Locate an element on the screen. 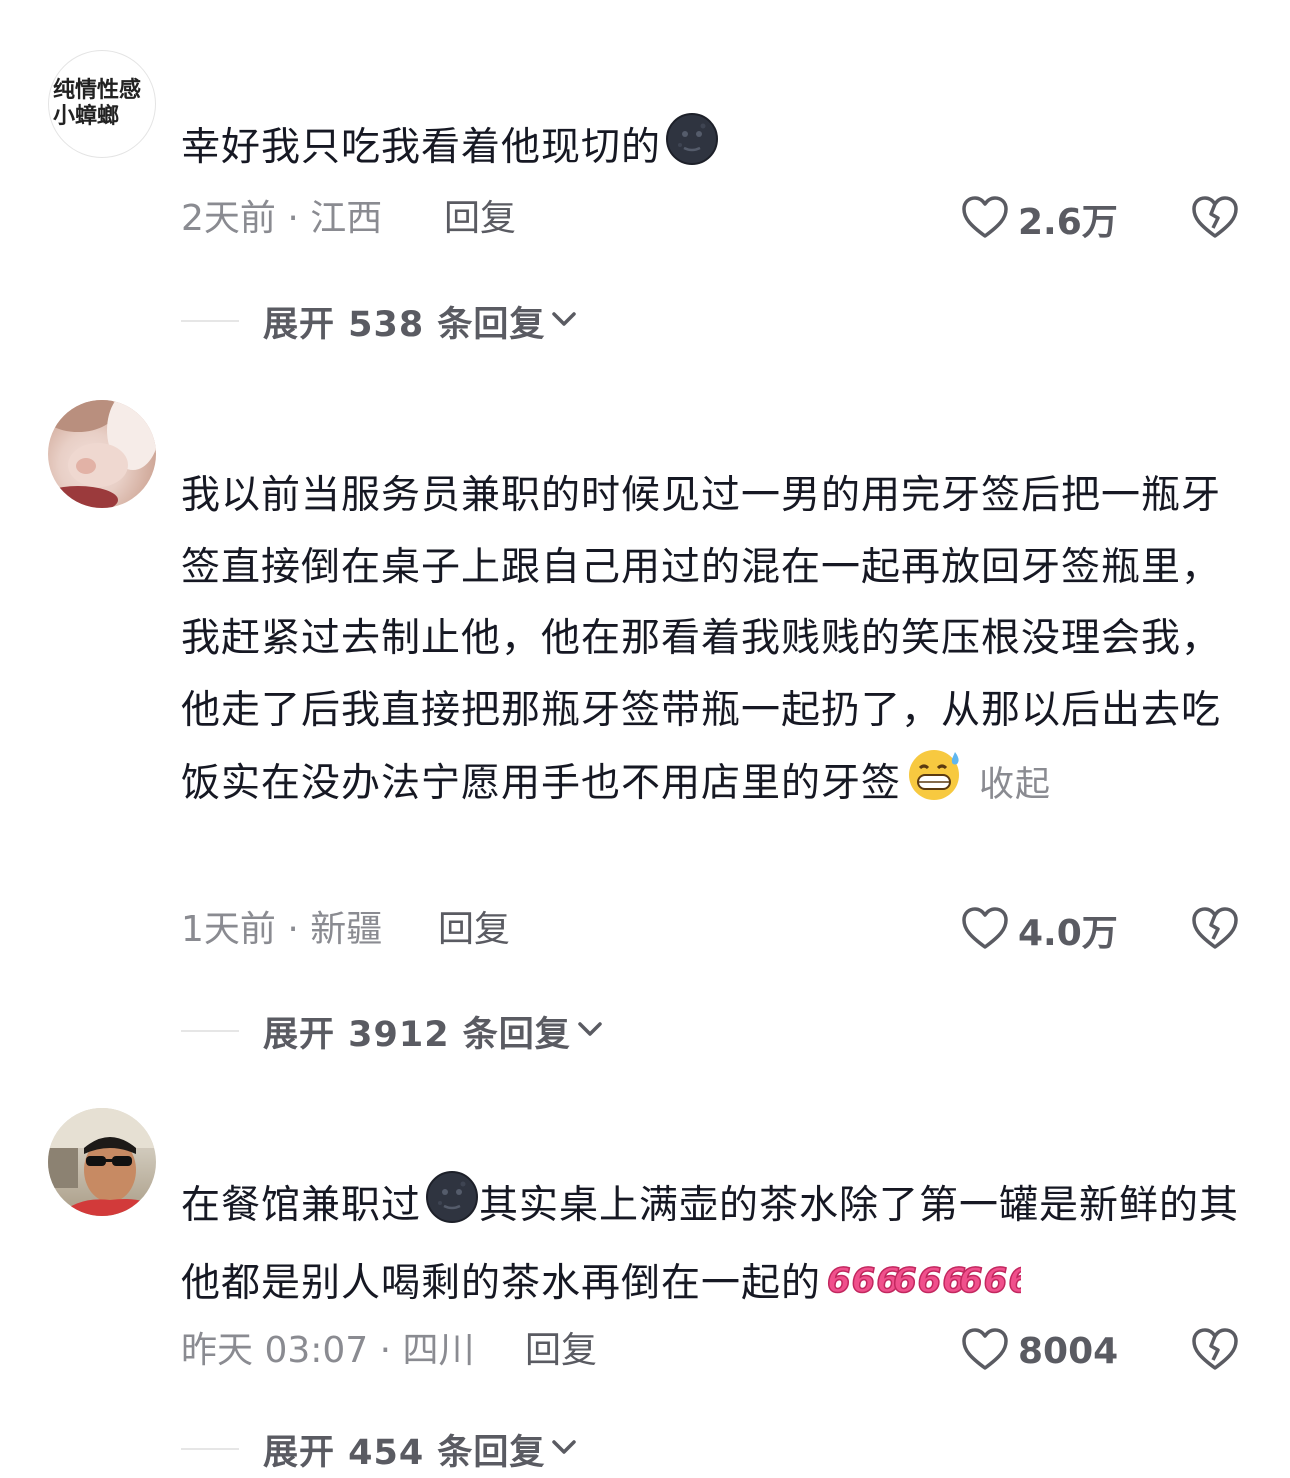 Image resolution: width=1290 pixels, height=1478 pixels. 666-sticker-icon: 666666666 is located at coordinates (928, 1290).